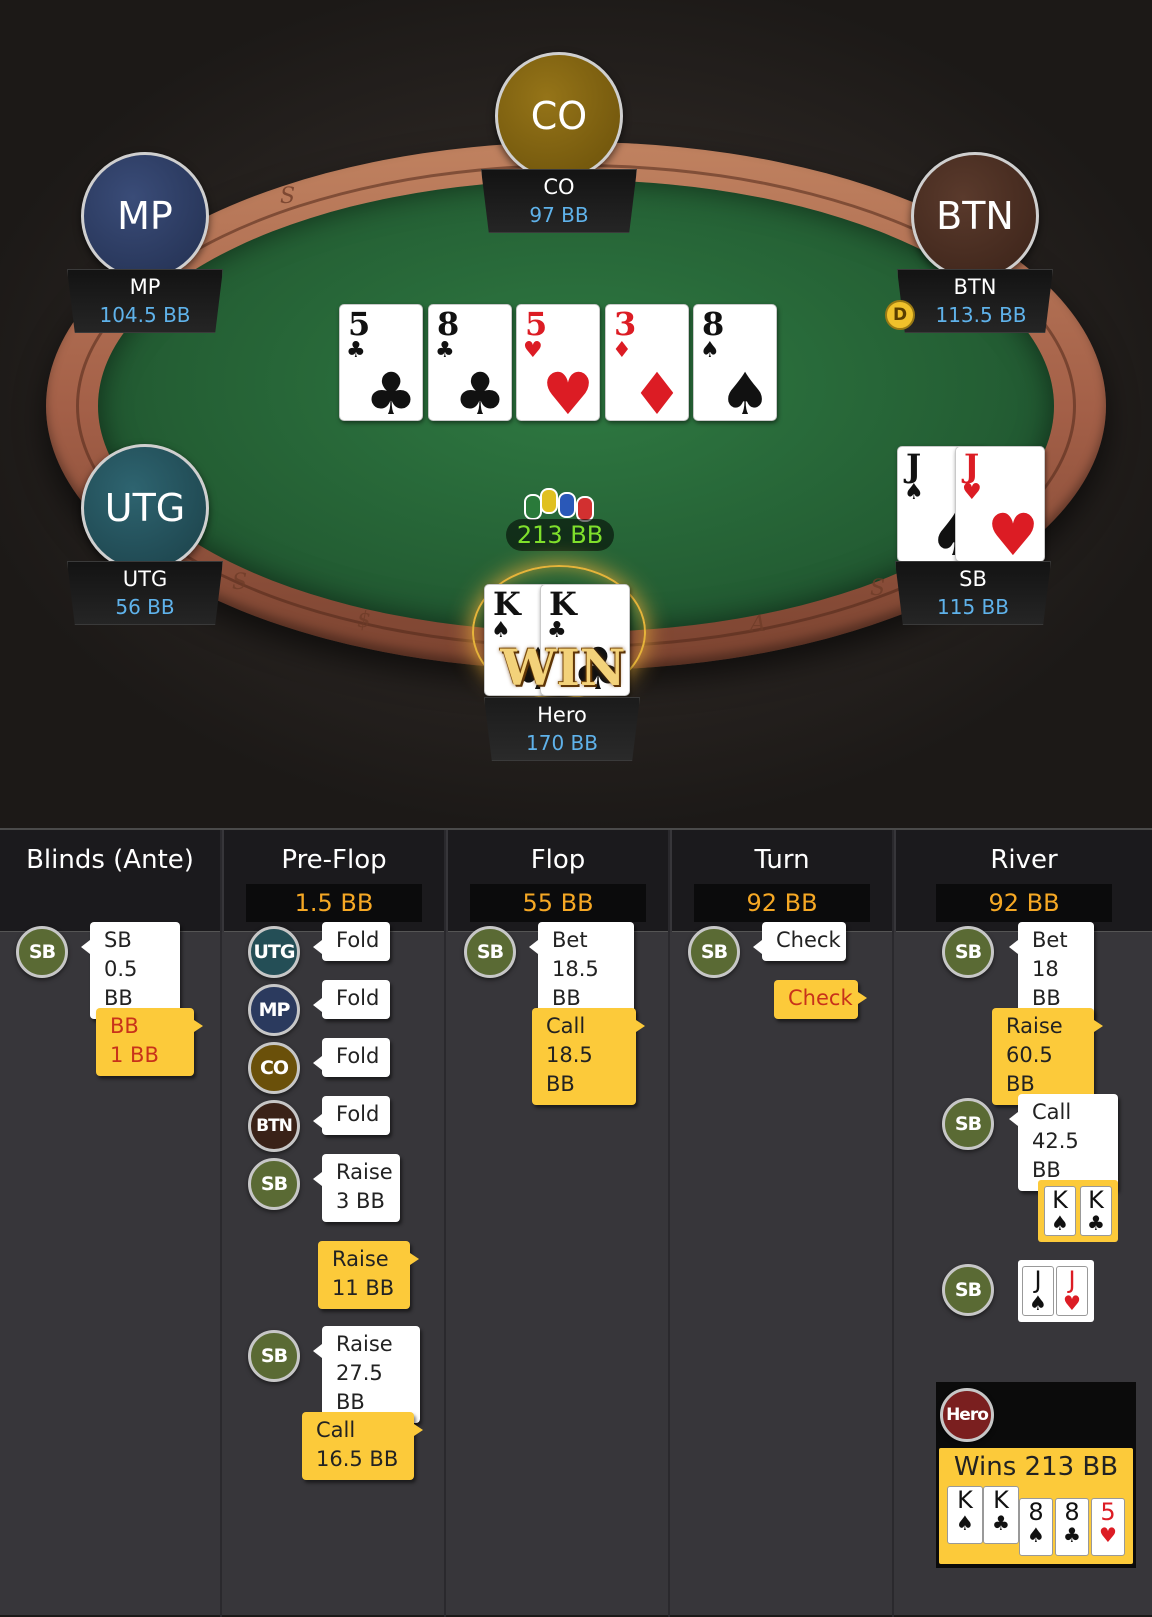  I want to click on nameplate-sb: SB 115 BB, so click(973, 593).